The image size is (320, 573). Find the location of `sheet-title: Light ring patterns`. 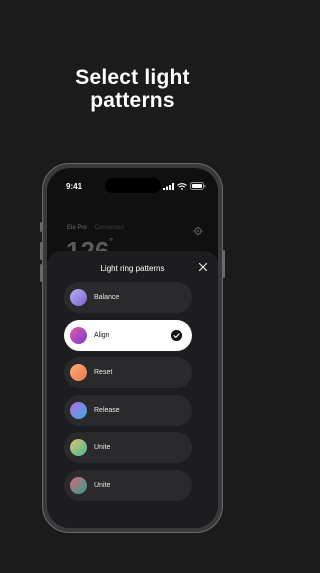

sheet-title: Light ring patterns is located at coordinates (132, 268).